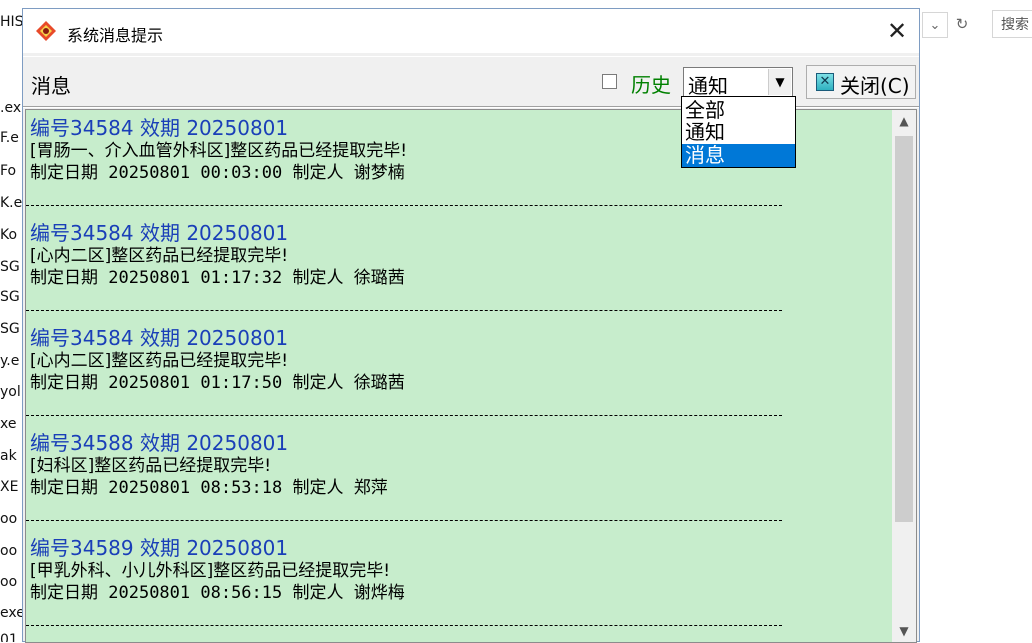  Describe the element at coordinates (904, 329) in the screenshot. I see `scroll-thumb` at that location.